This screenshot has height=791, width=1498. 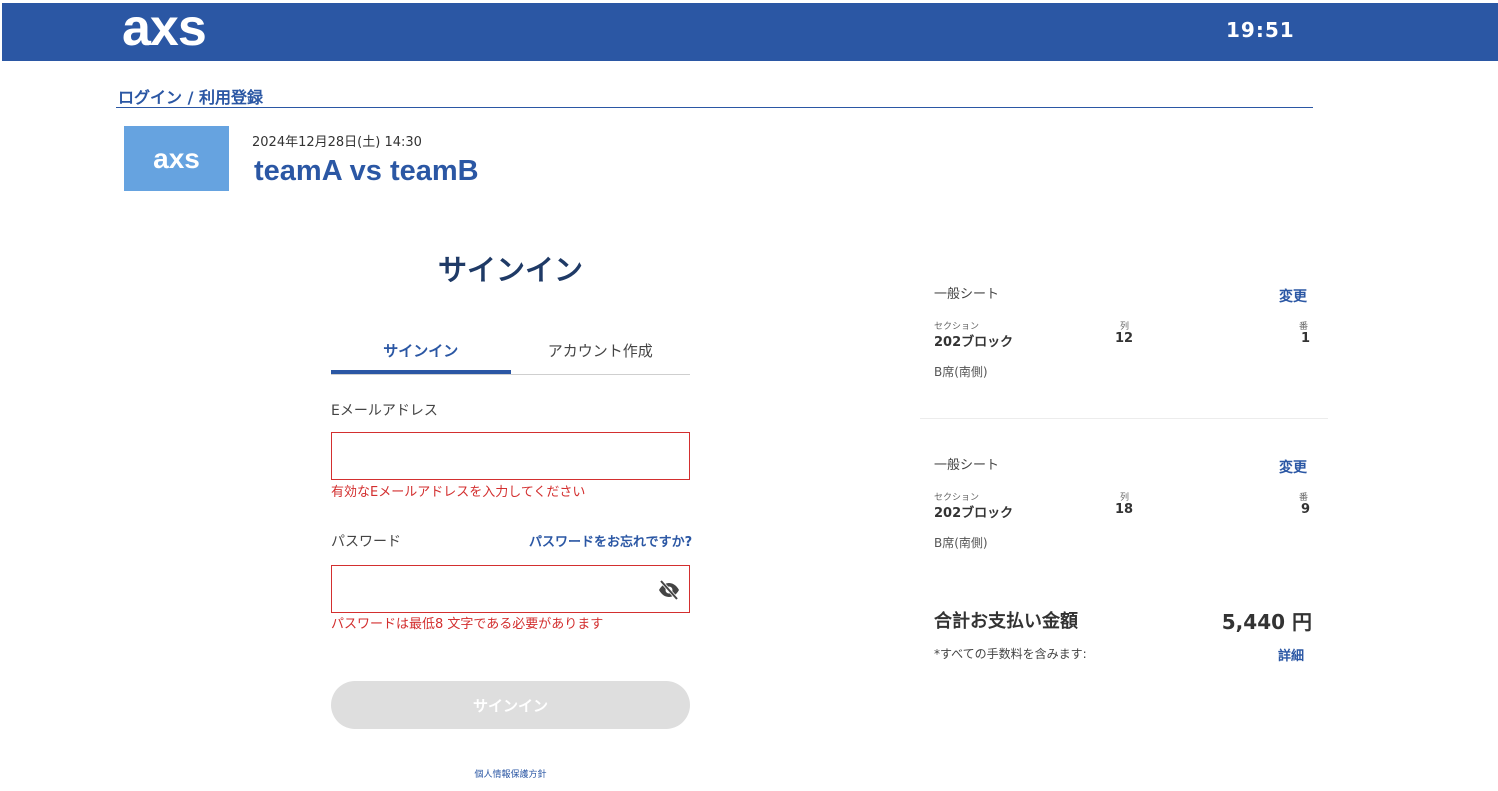 I want to click on password-label: パスワード, so click(x=366, y=542).